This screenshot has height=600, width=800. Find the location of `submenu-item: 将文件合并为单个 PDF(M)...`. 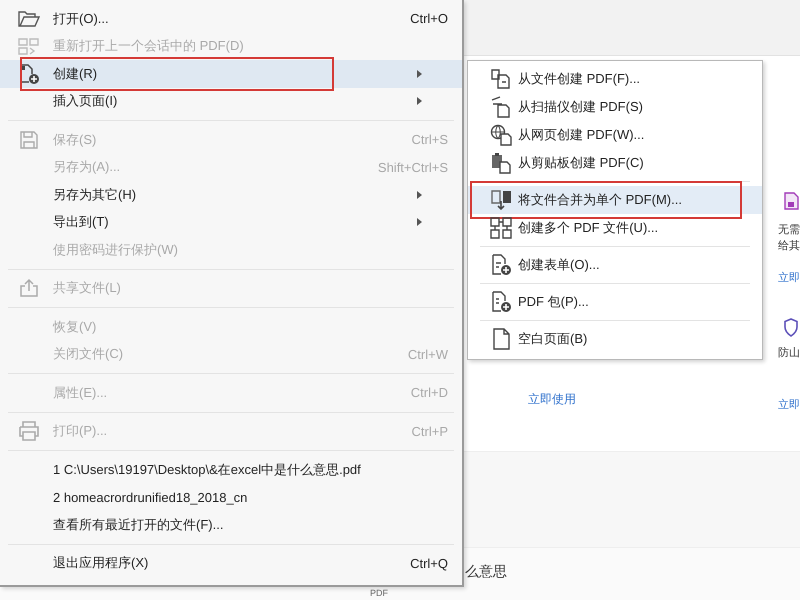

submenu-item: 将文件合并为单个 PDF(M)... is located at coordinates (615, 200).